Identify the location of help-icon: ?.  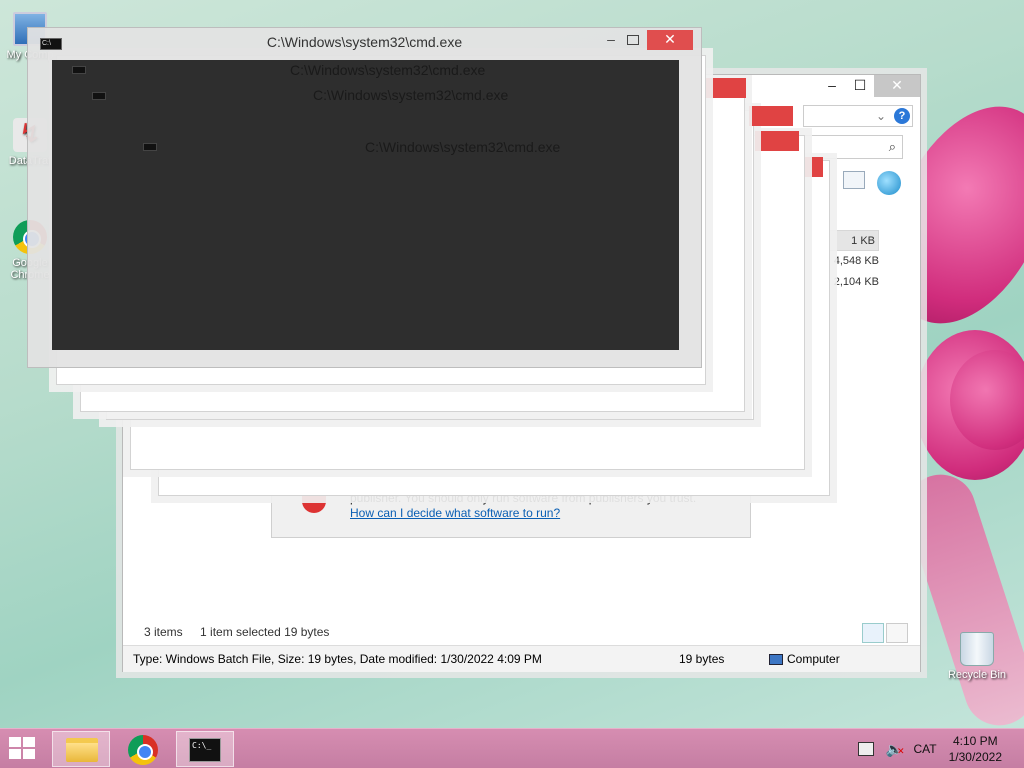
(902, 116).